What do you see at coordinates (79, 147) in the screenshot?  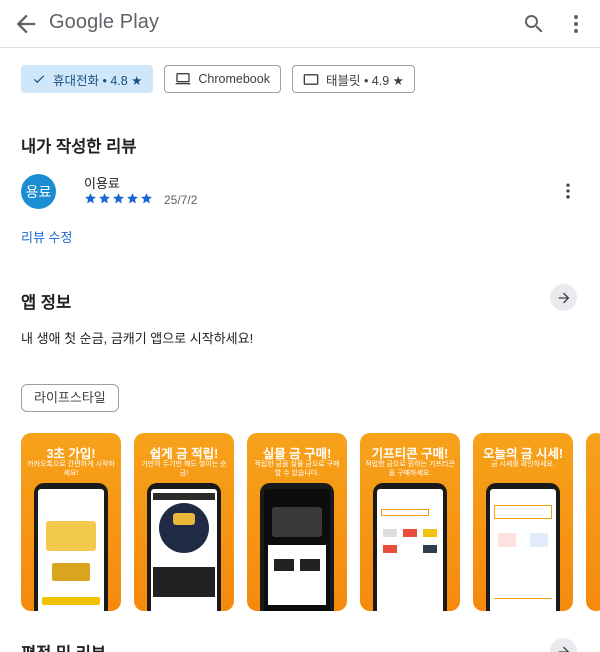 I see `my-review-heading: 내가 작성한 리뷰` at bounding box center [79, 147].